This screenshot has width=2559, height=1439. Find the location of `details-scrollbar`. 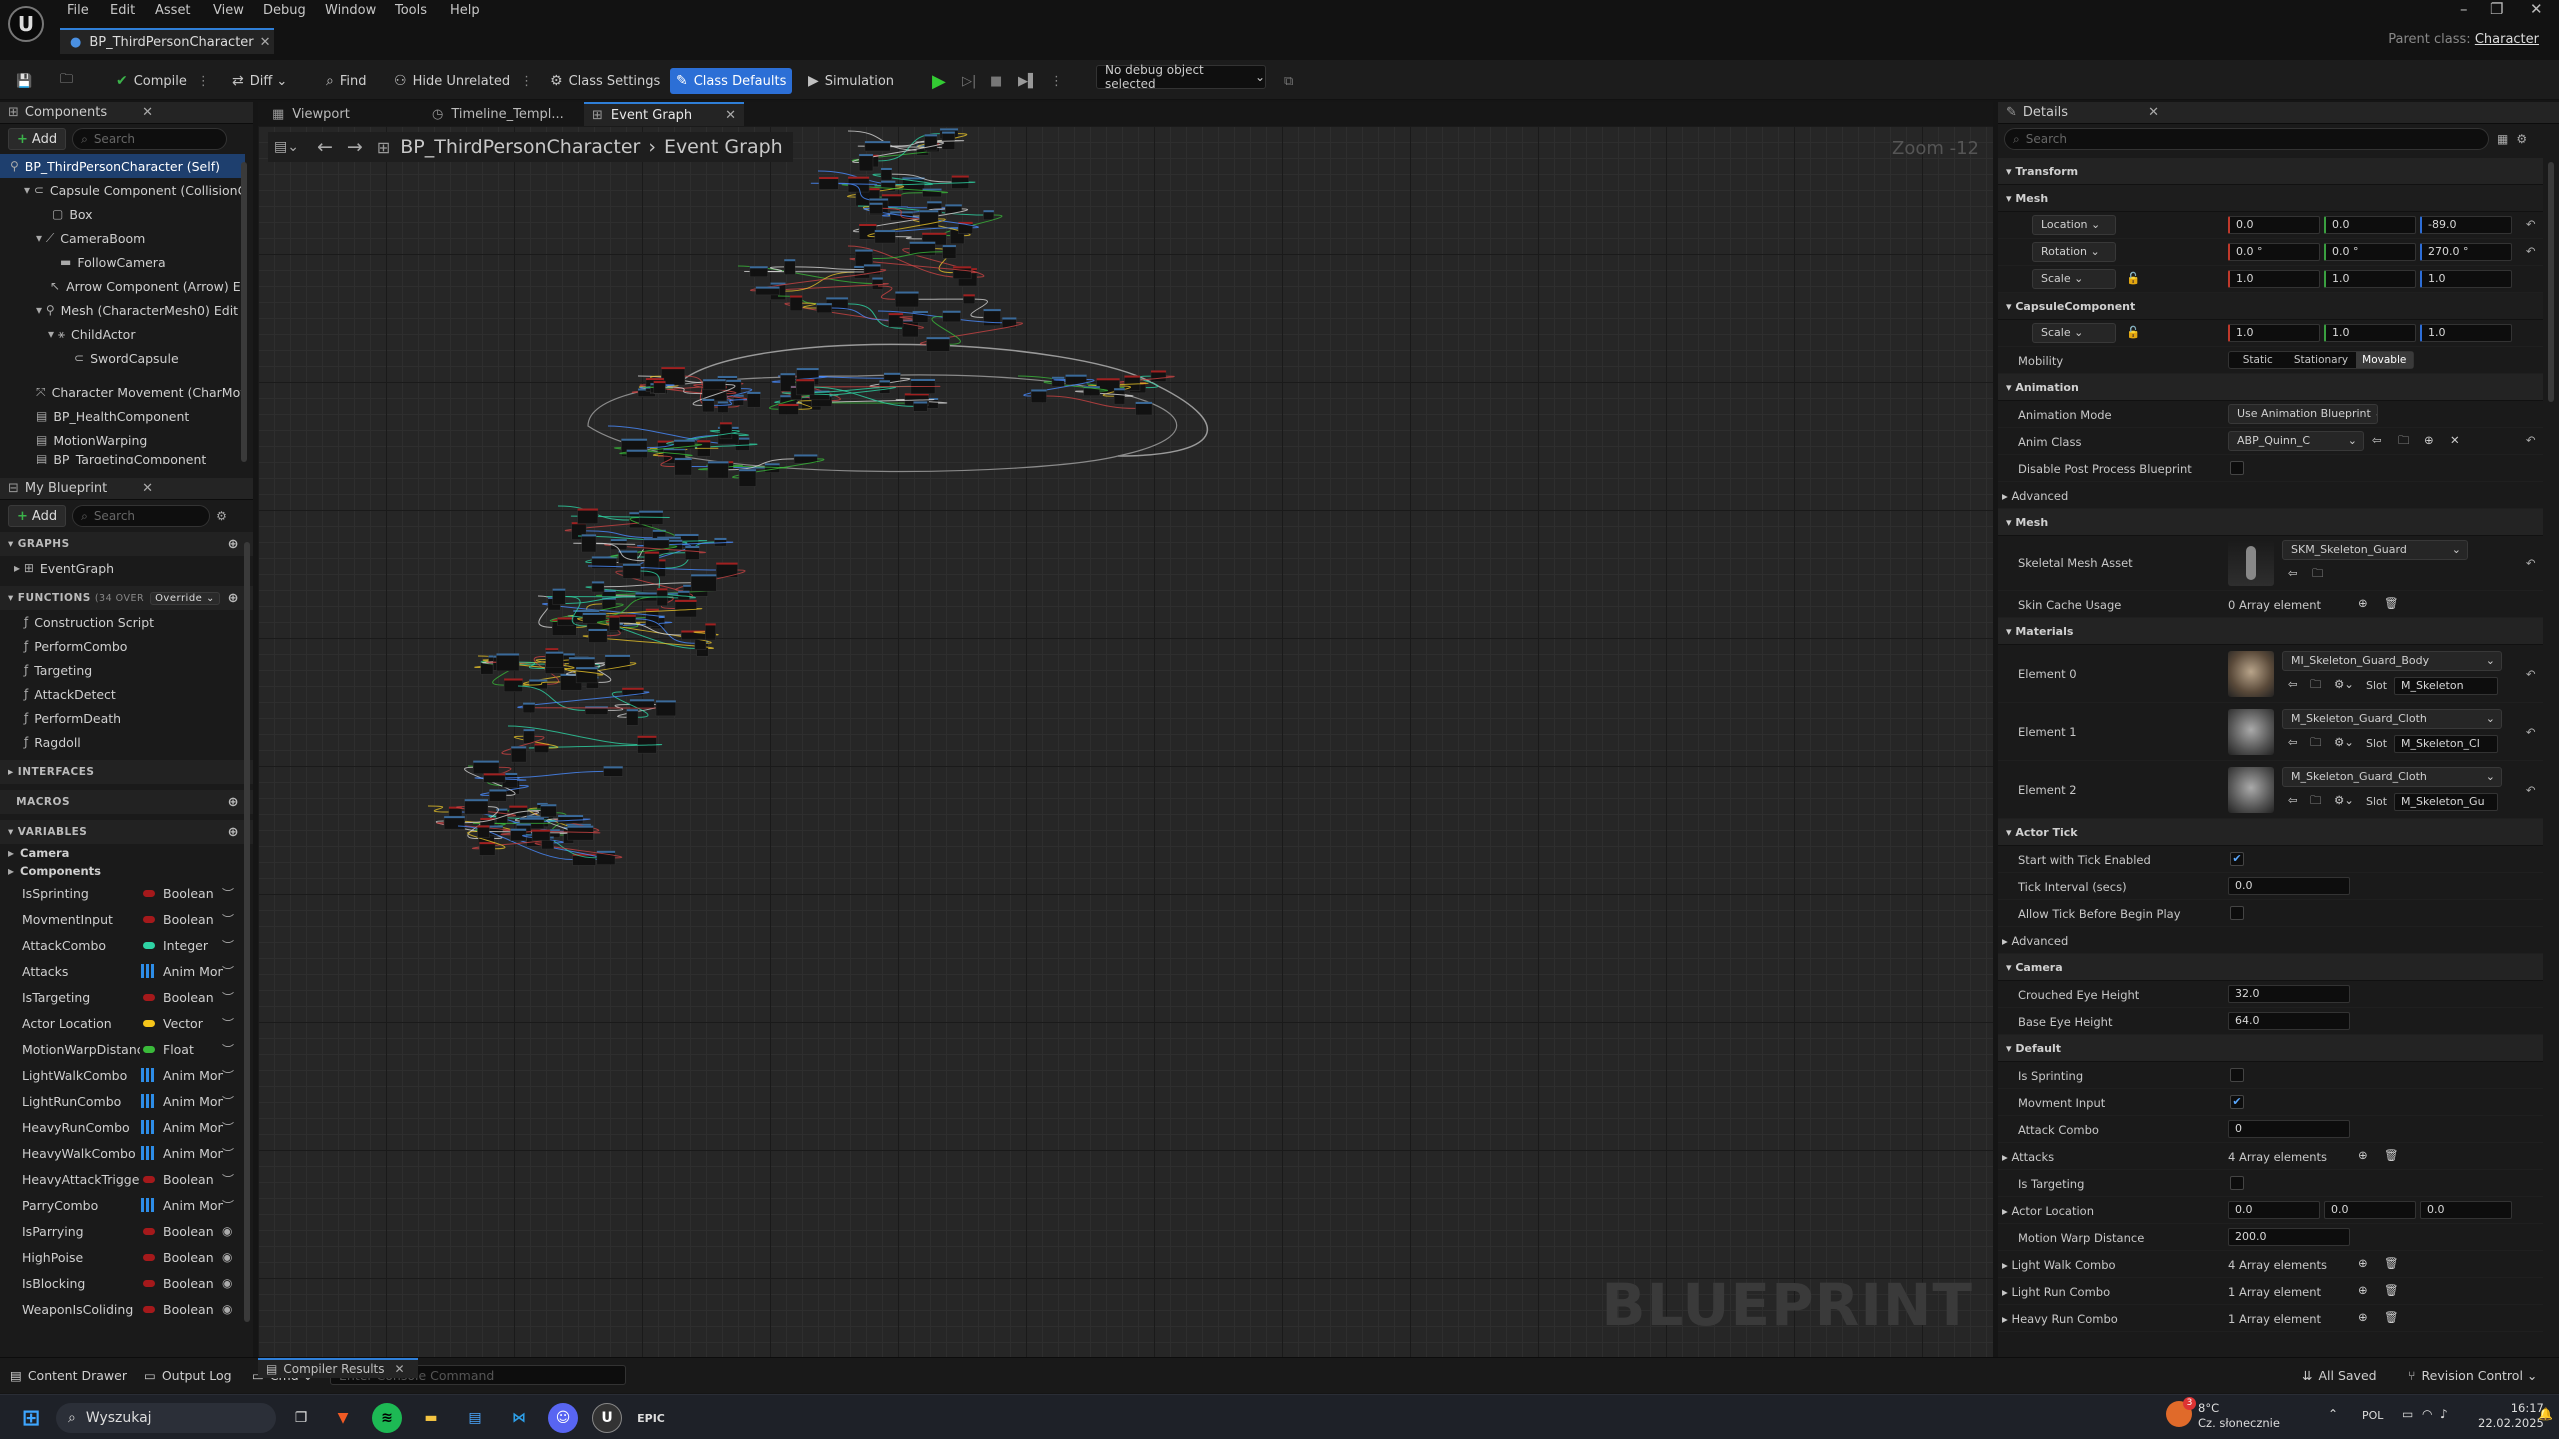

details-scrollbar is located at coordinates (2551, 282).